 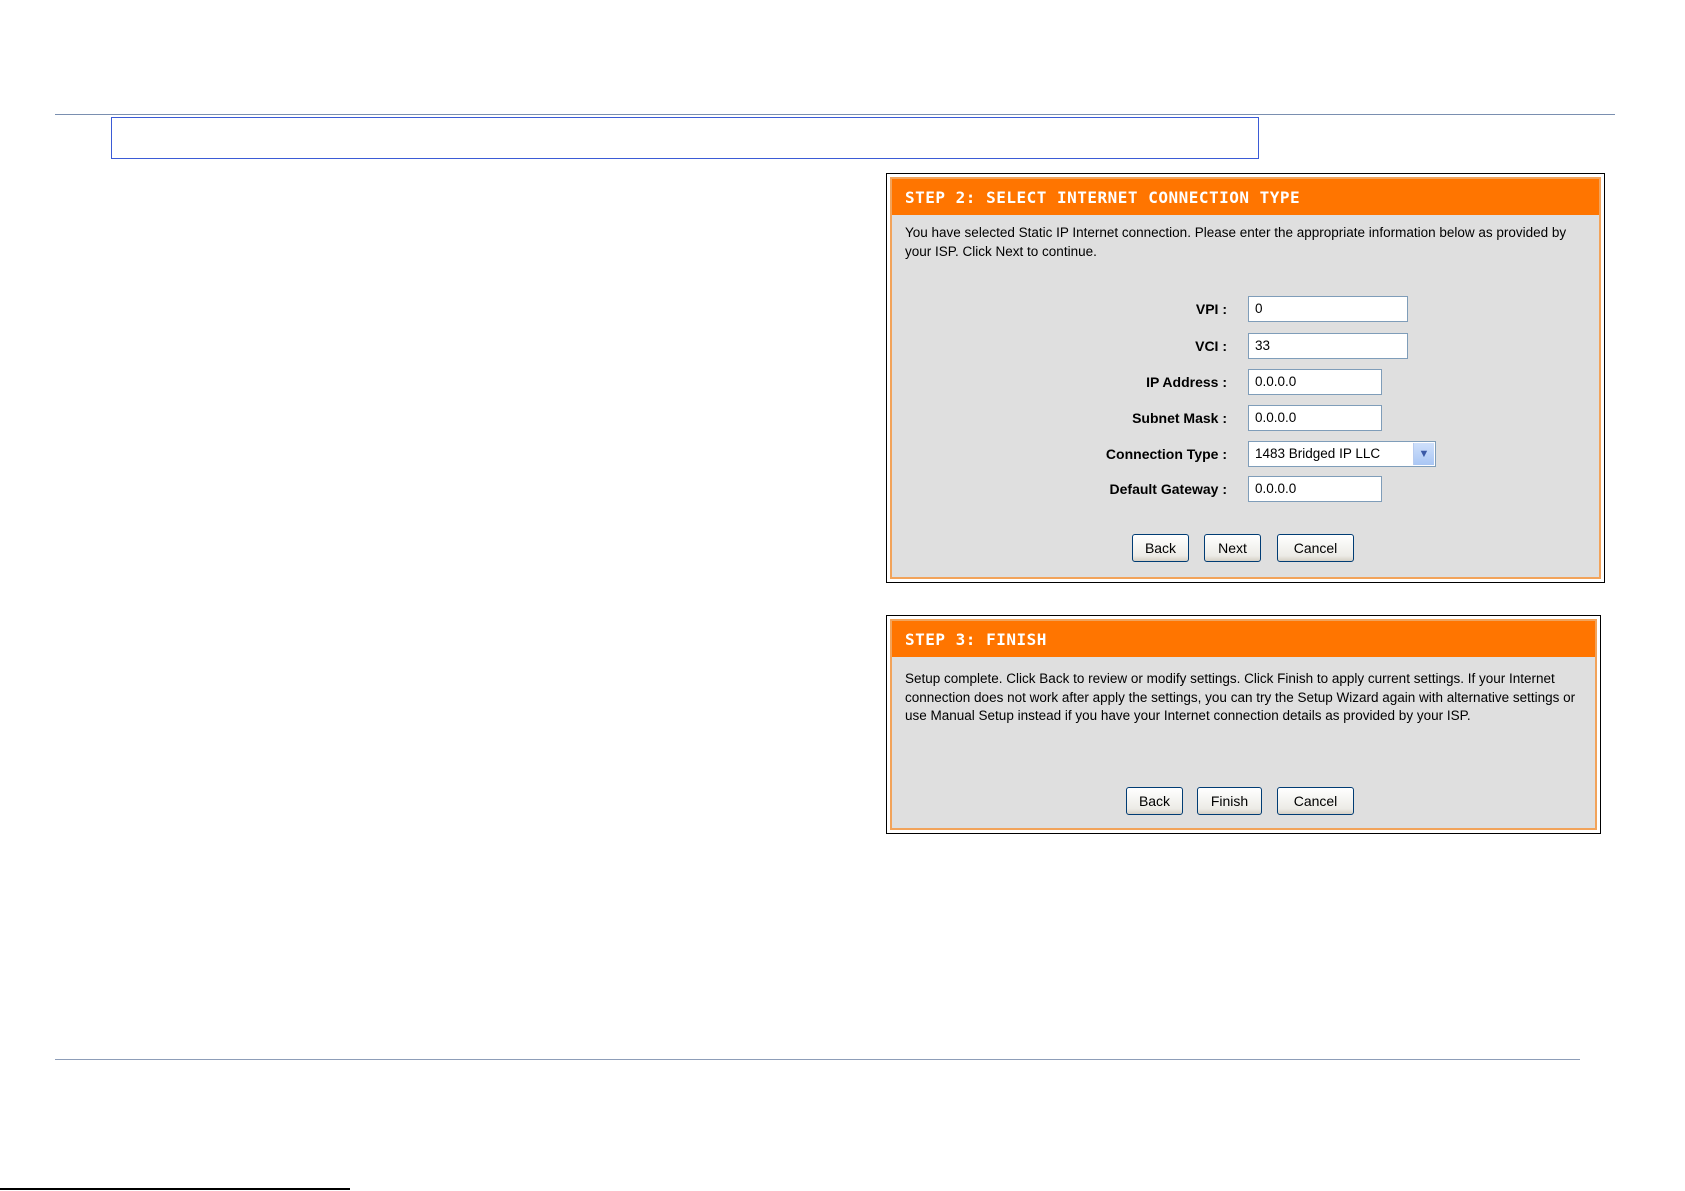 I want to click on ip-address-row: IP Address : 0.0.0.0, so click(x=1245, y=383).